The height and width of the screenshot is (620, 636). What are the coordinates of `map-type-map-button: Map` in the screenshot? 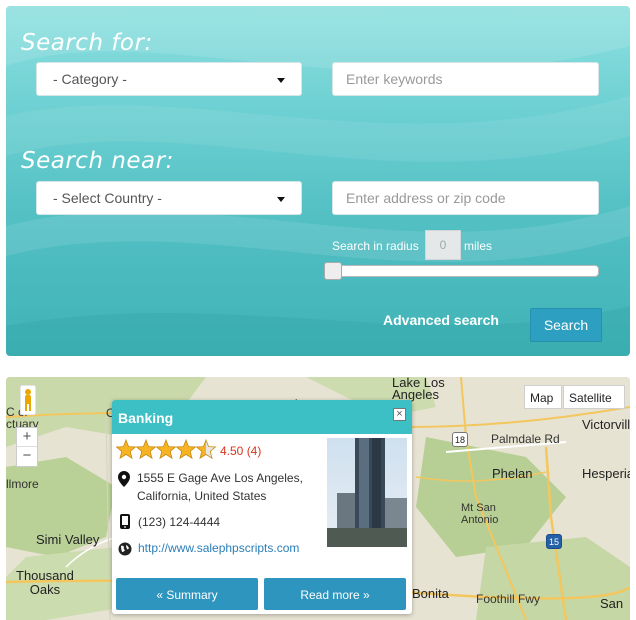 It's located at (543, 397).